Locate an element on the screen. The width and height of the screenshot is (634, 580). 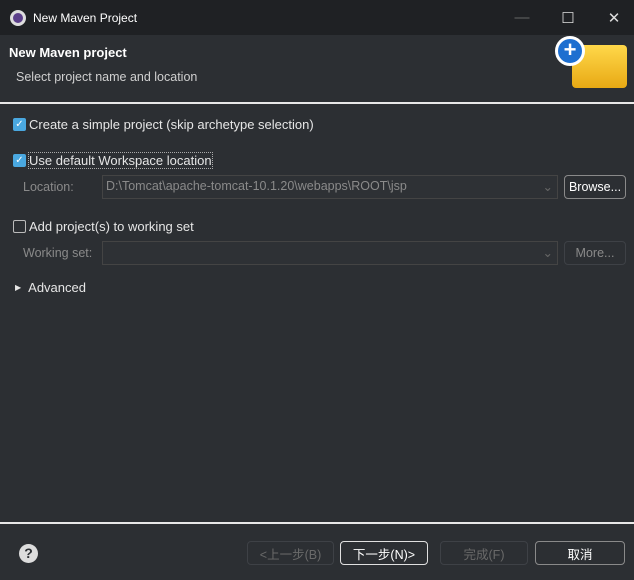
finish-button: 完成(F) is located at coordinates (484, 553).